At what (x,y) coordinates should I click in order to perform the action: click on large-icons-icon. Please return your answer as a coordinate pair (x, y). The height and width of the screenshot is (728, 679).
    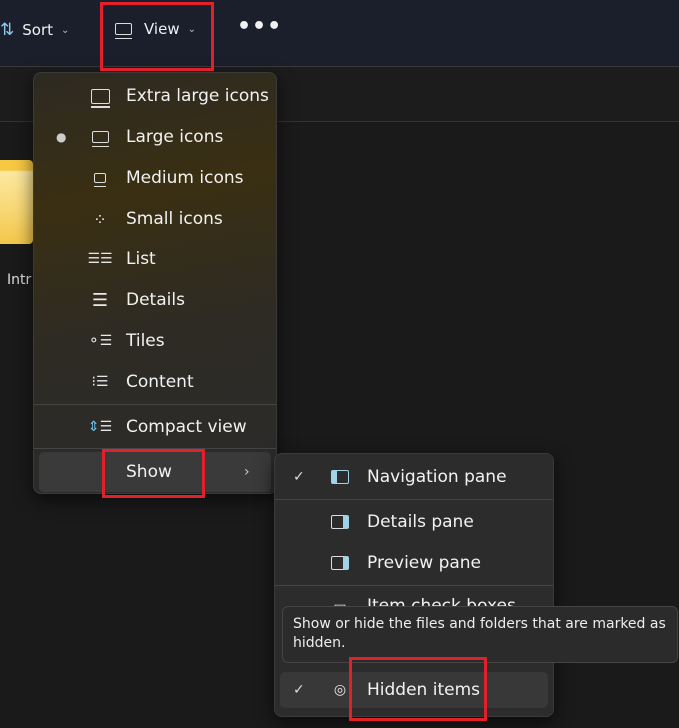
    Looking at the image, I should click on (100, 137).